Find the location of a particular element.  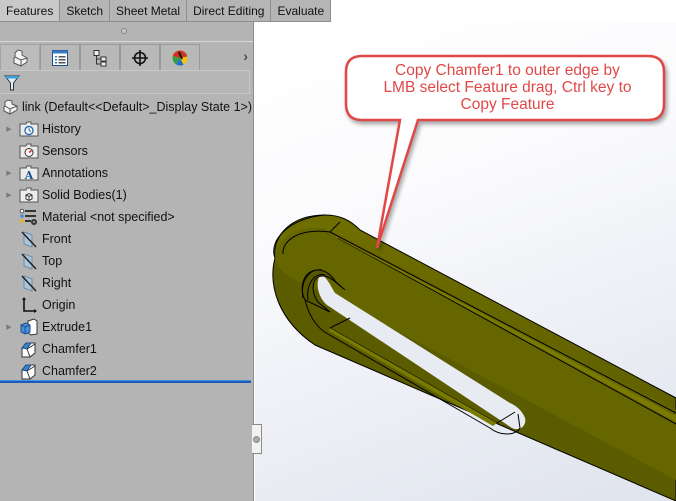

part-icon is located at coordinates (11, 107).